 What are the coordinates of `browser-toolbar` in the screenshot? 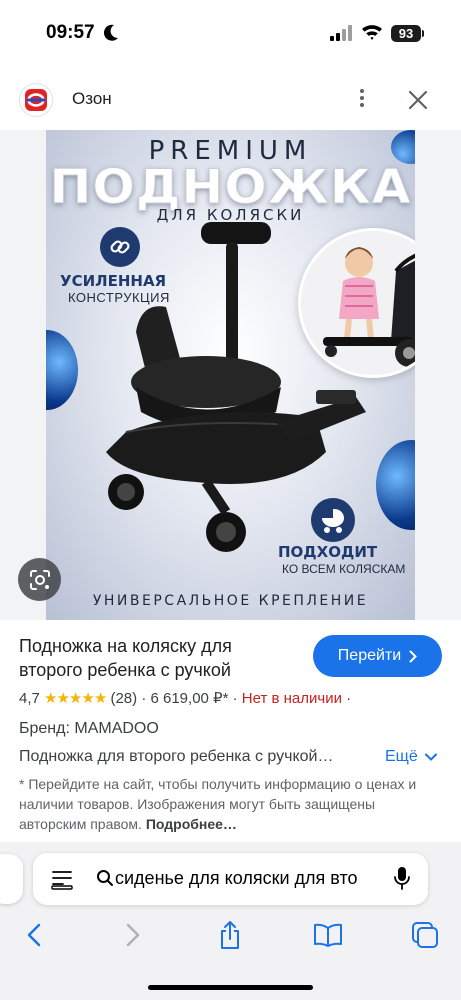 It's located at (230, 938).